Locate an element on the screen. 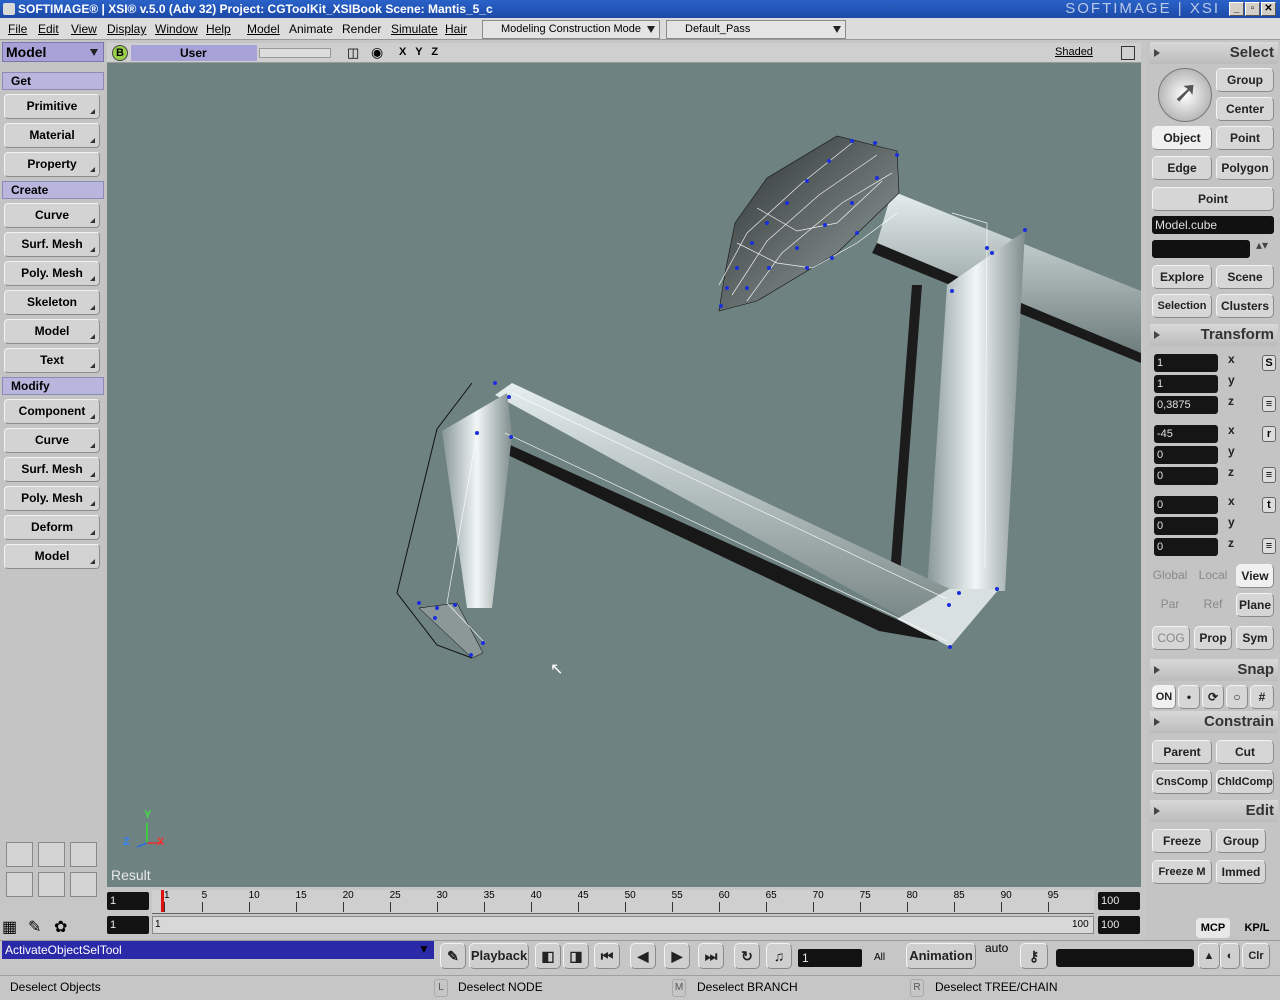 The height and width of the screenshot is (1000, 1280). select-group-button: Group is located at coordinates (1245, 80).